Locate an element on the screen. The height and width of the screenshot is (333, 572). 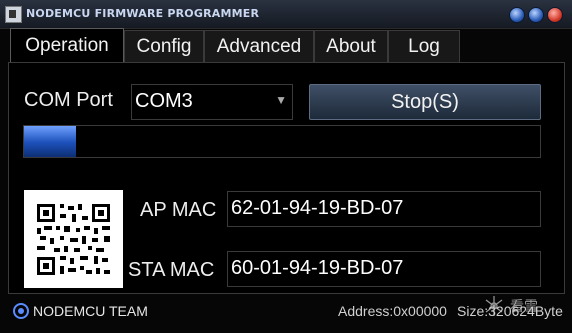
progress-bar is located at coordinates (282, 141).